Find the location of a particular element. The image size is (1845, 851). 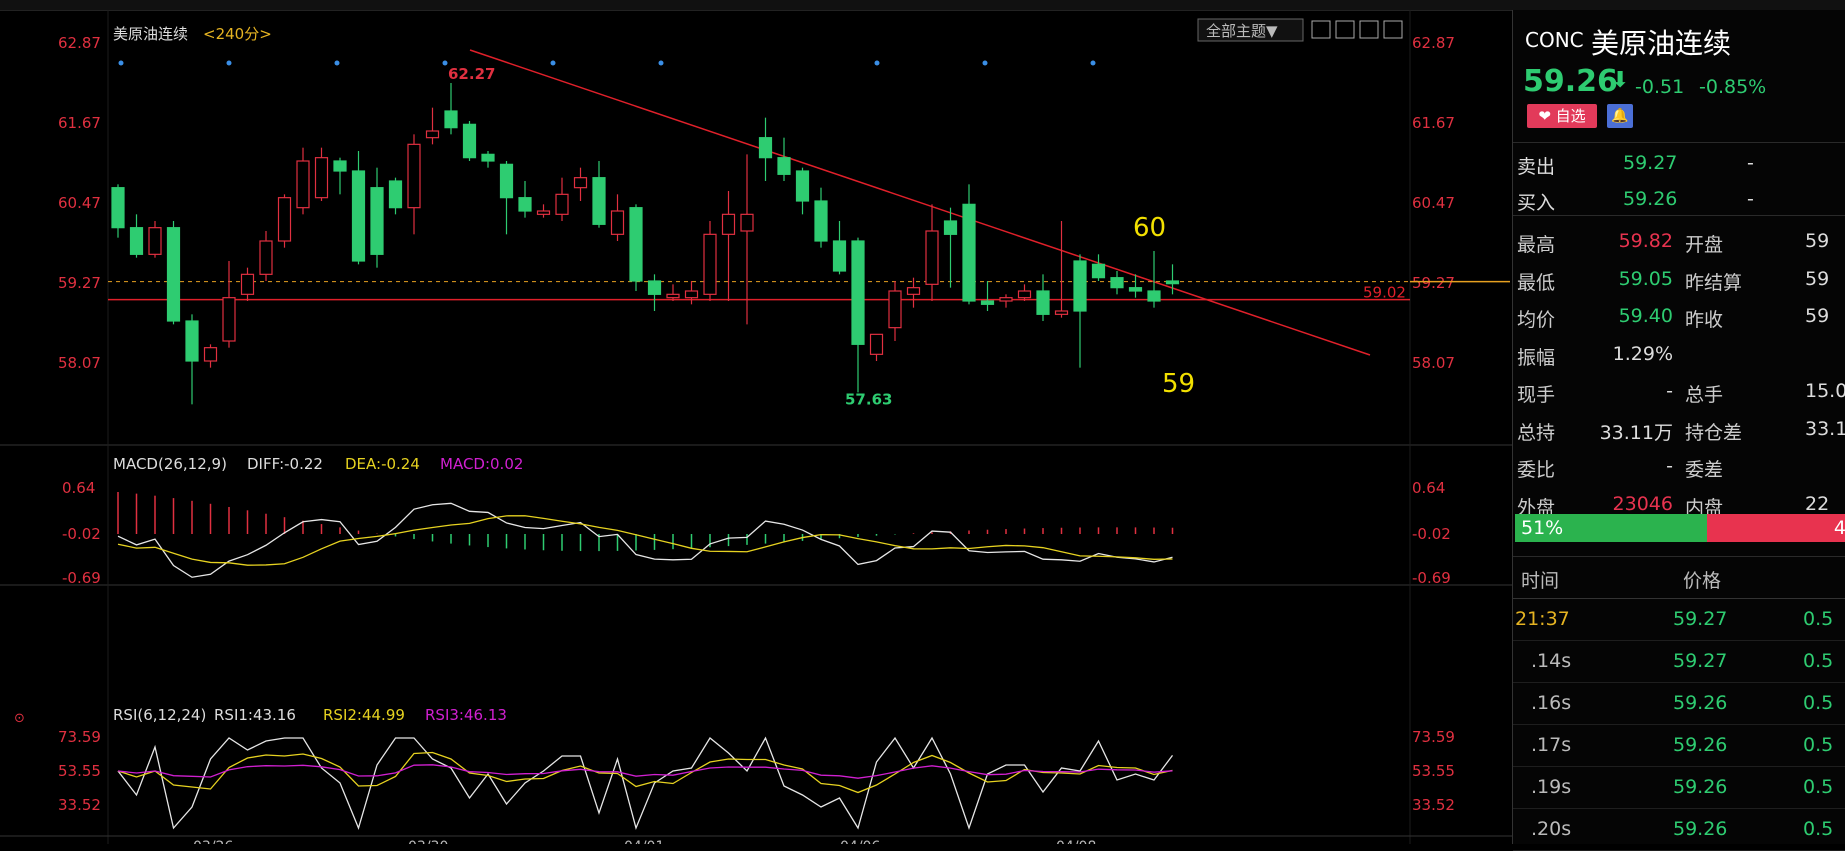

date-label: 03/26 is located at coordinates (213, 841).